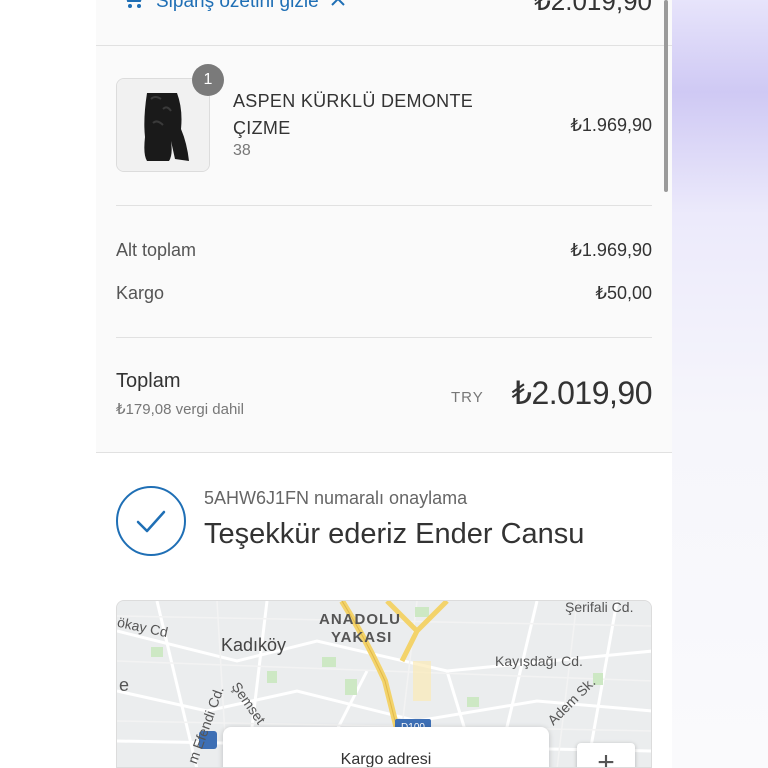 The height and width of the screenshot is (768, 768). What do you see at coordinates (606, 755) in the screenshot?
I see `zoom-in-button: +` at bounding box center [606, 755].